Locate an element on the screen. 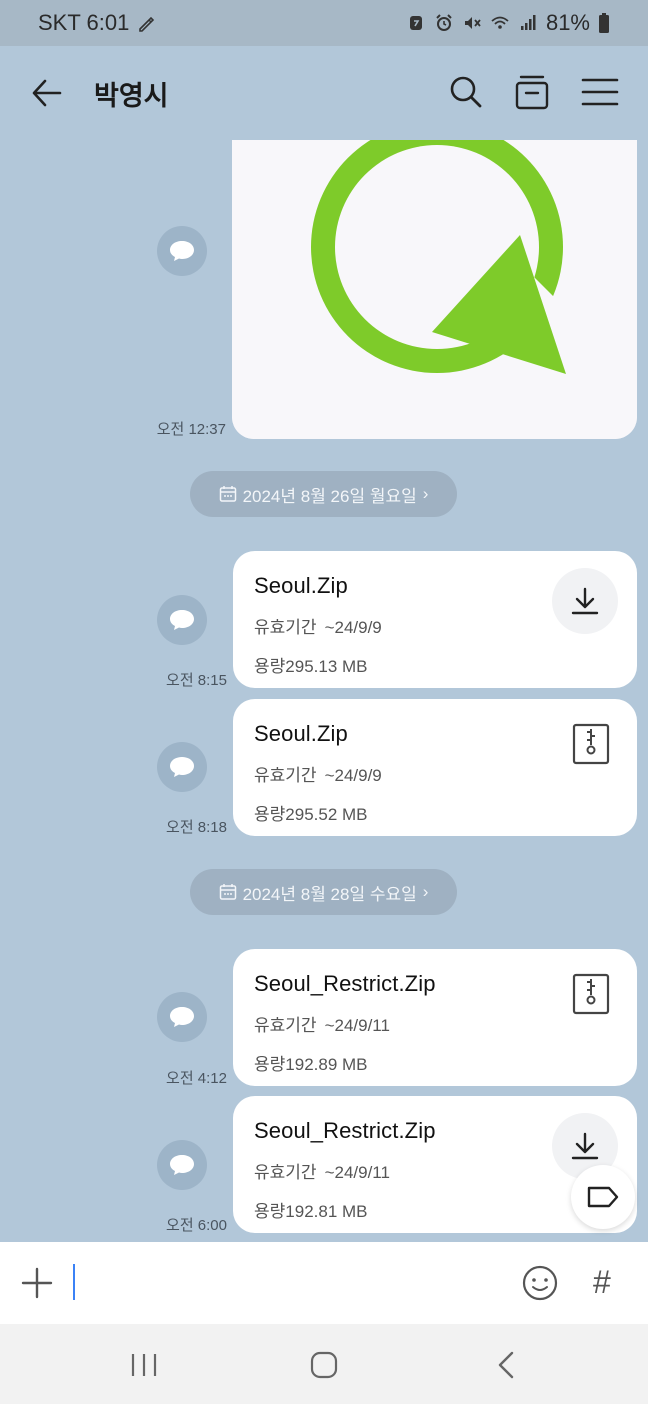  notification-icon is located at coordinates (415, 23).